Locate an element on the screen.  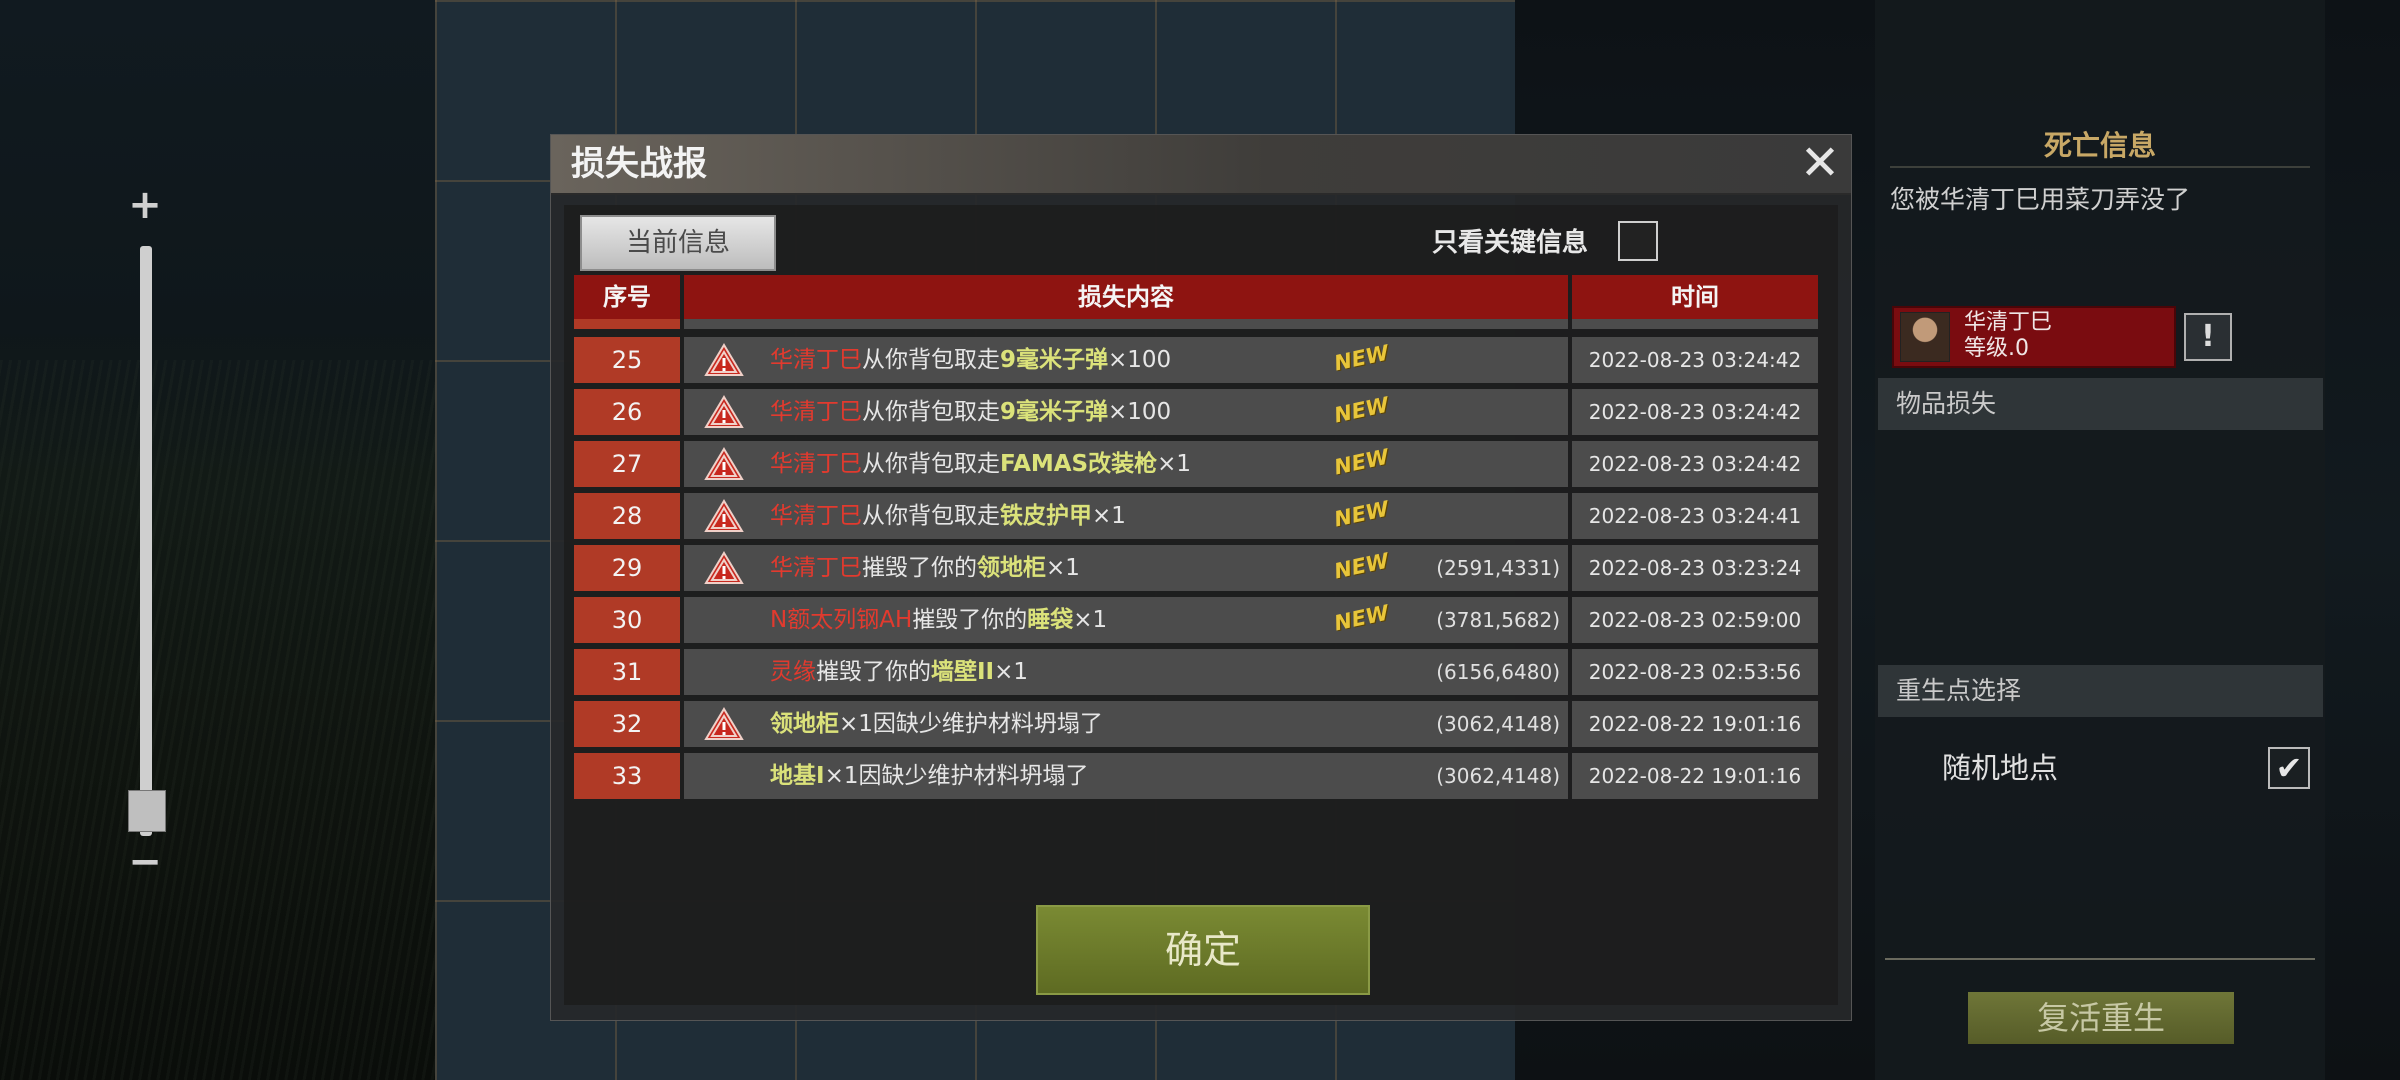
row-coordinates: (6156,6480) is located at coordinates (1498, 672).